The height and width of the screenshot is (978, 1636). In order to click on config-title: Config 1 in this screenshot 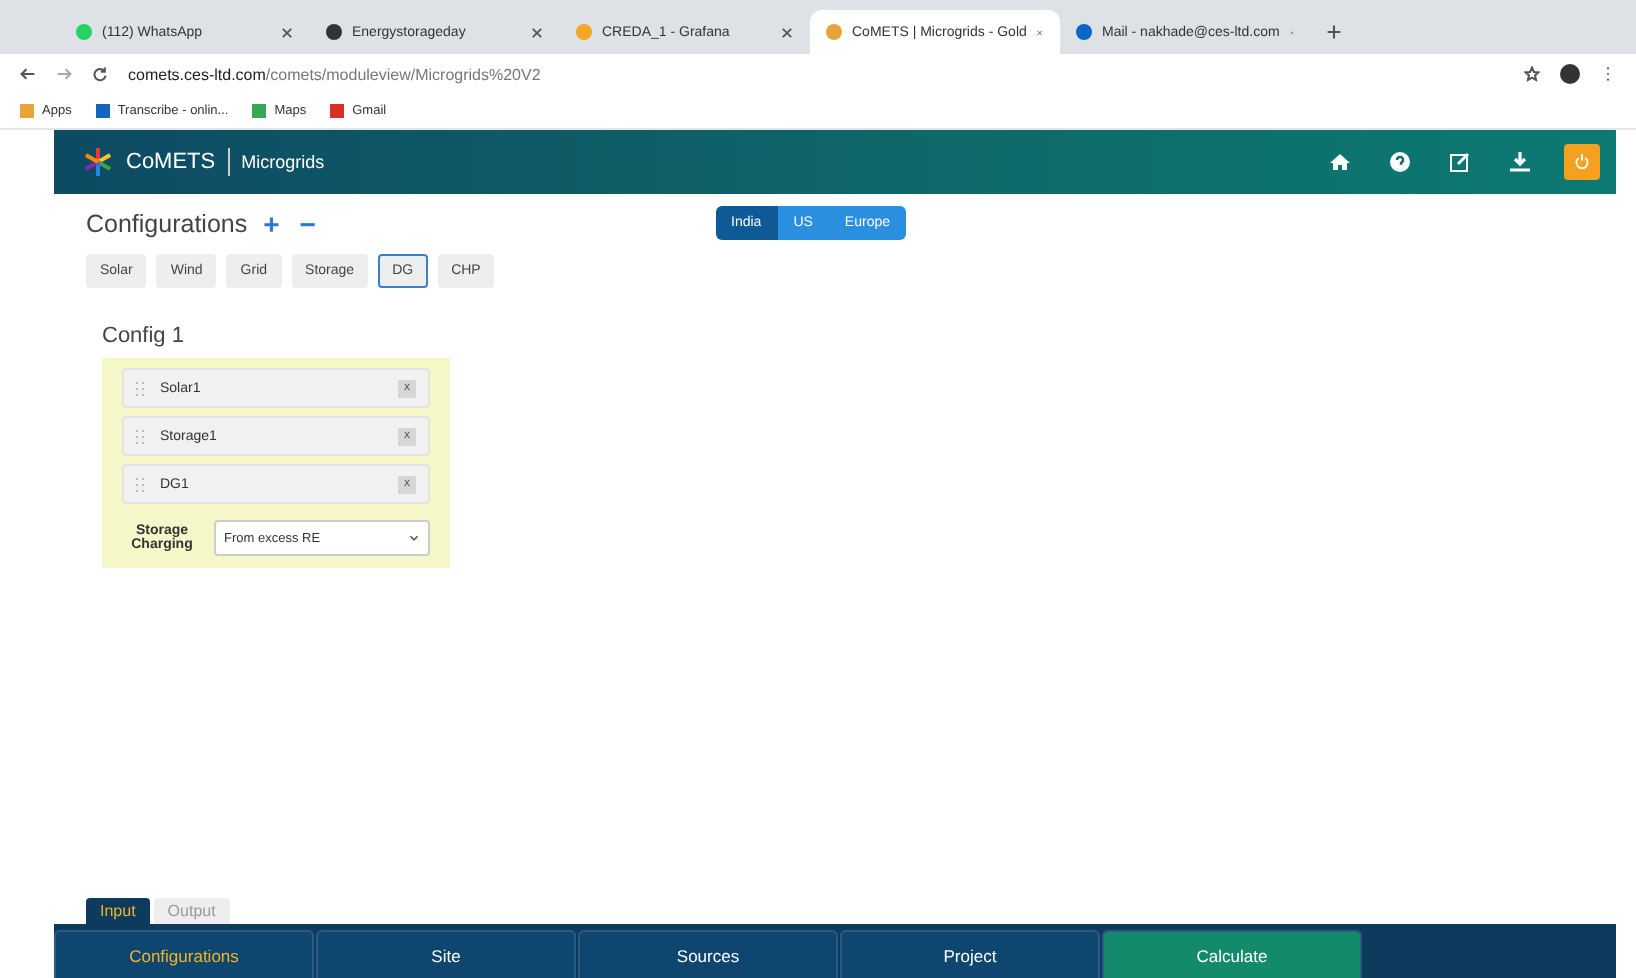, I will do `click(144, 336)`.